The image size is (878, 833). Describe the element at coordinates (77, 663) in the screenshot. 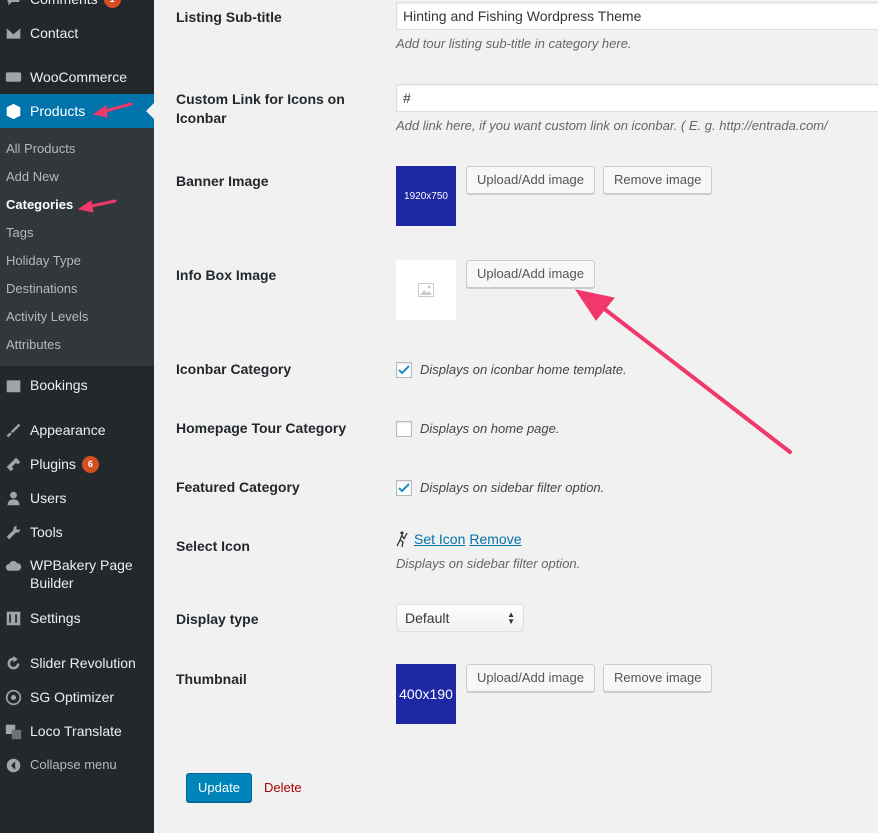

I see `menu-slider-revolution: Slider Revolution` at that location.